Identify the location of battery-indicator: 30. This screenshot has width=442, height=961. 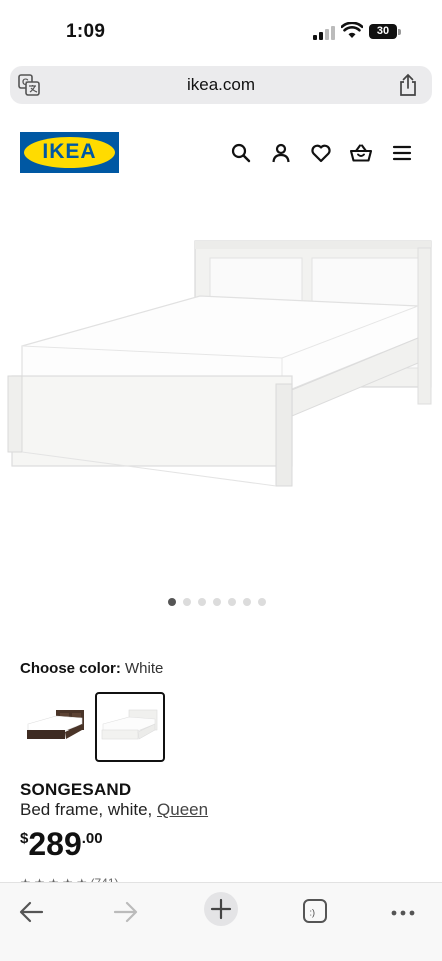
(383, 31).